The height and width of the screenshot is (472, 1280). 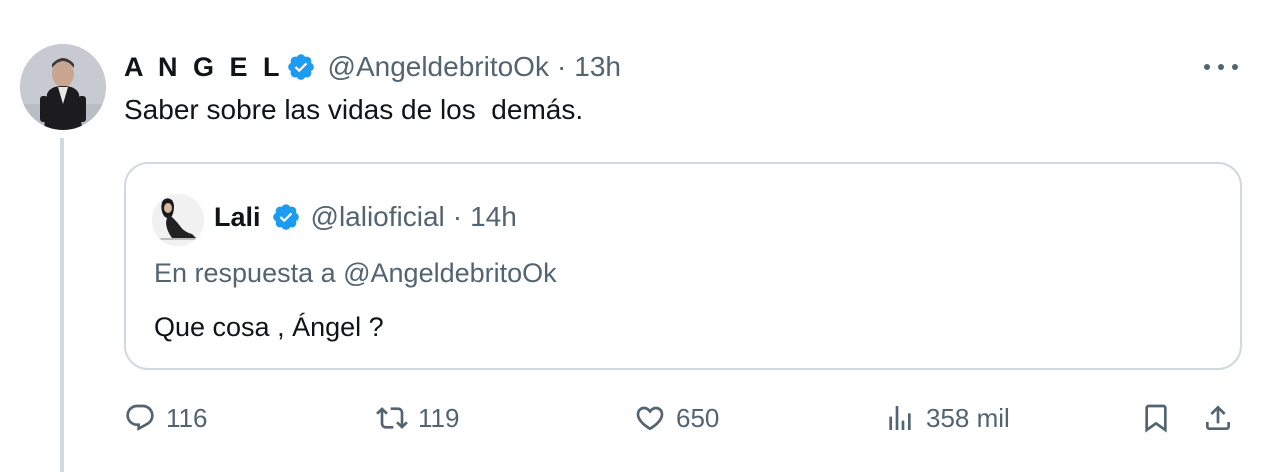 I want to click on quoted-text: Que cosa , Ángel ?, so click(x=269, y=327).